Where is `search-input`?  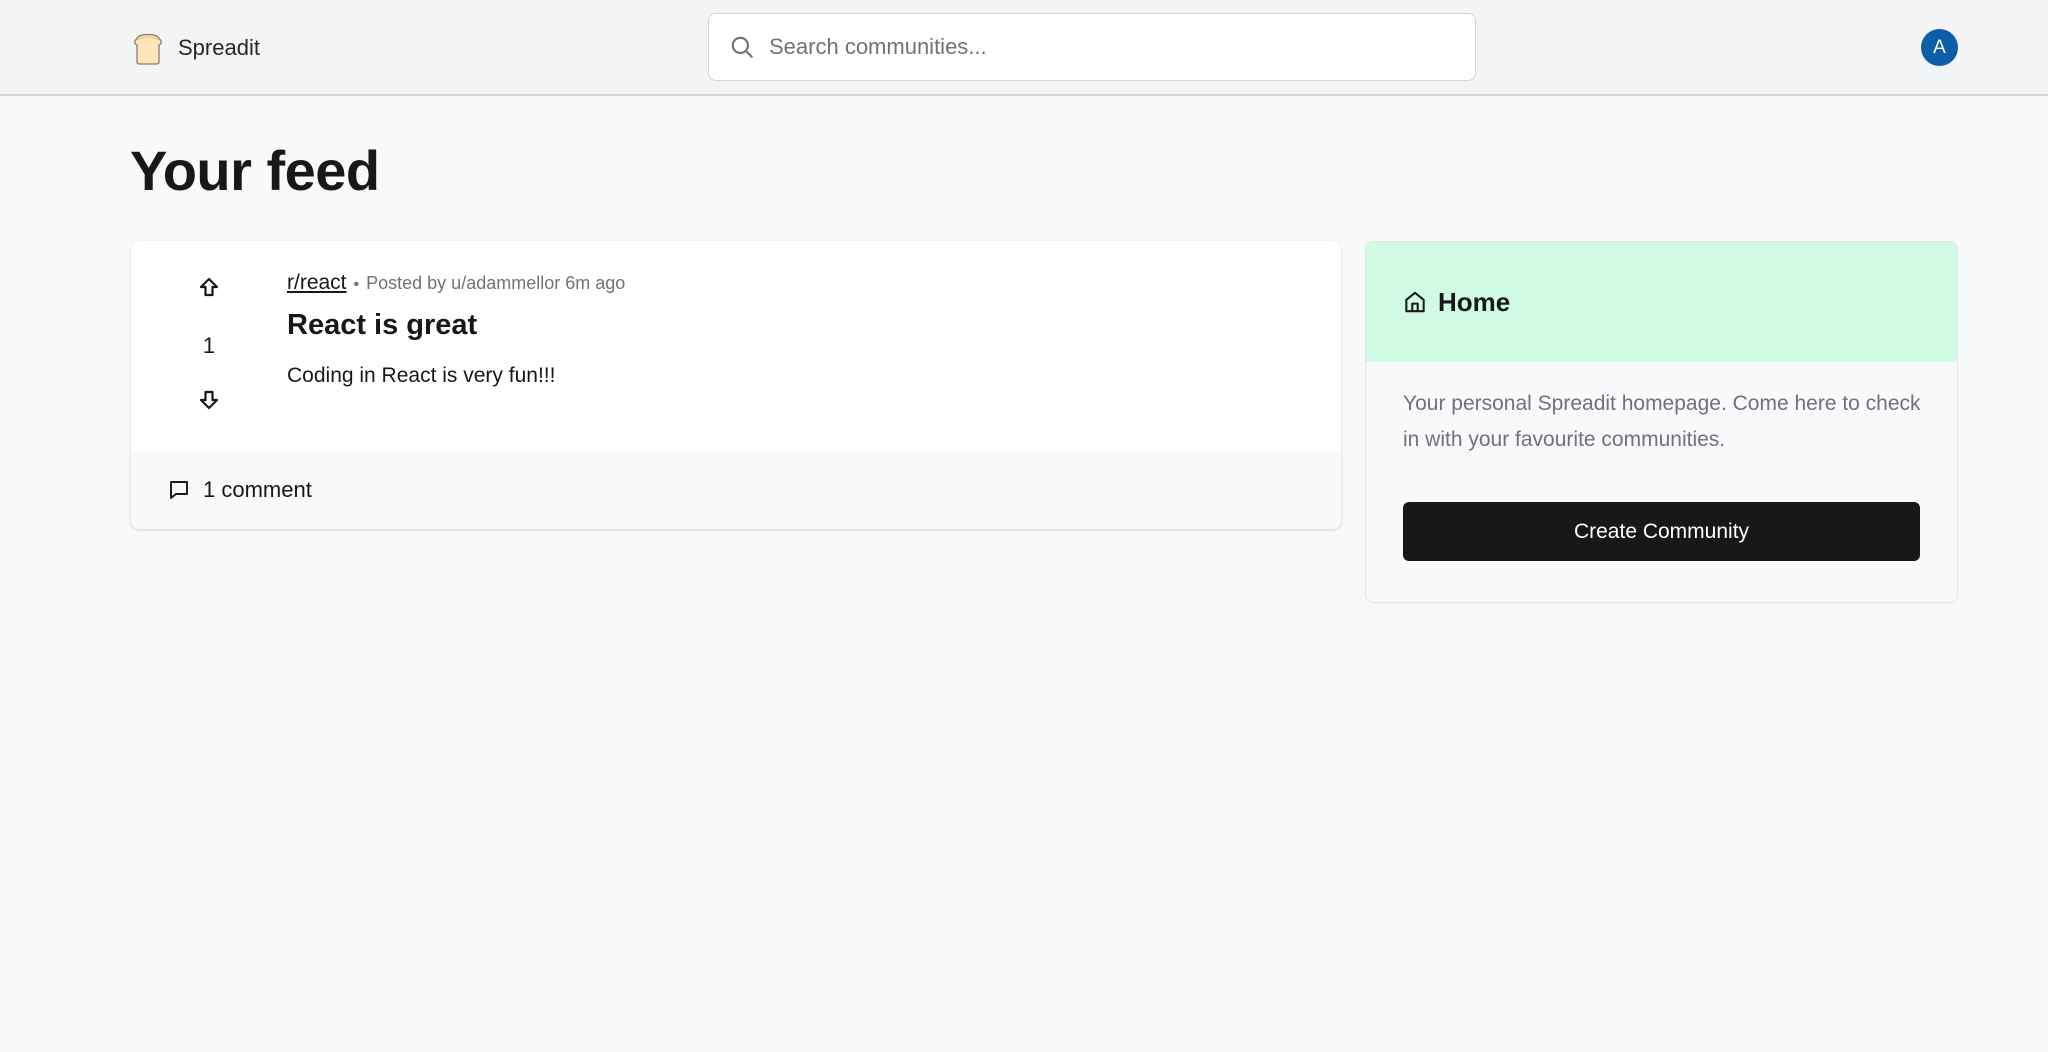
search-input is located at coordinates (1109, 47).